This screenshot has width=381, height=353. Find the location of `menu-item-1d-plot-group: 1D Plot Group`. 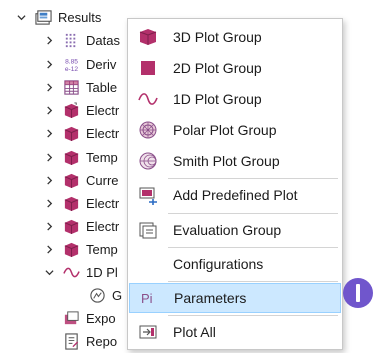

menu-item-1d-plot-group: 1D Plot Group is located at coordinates (235, 99).